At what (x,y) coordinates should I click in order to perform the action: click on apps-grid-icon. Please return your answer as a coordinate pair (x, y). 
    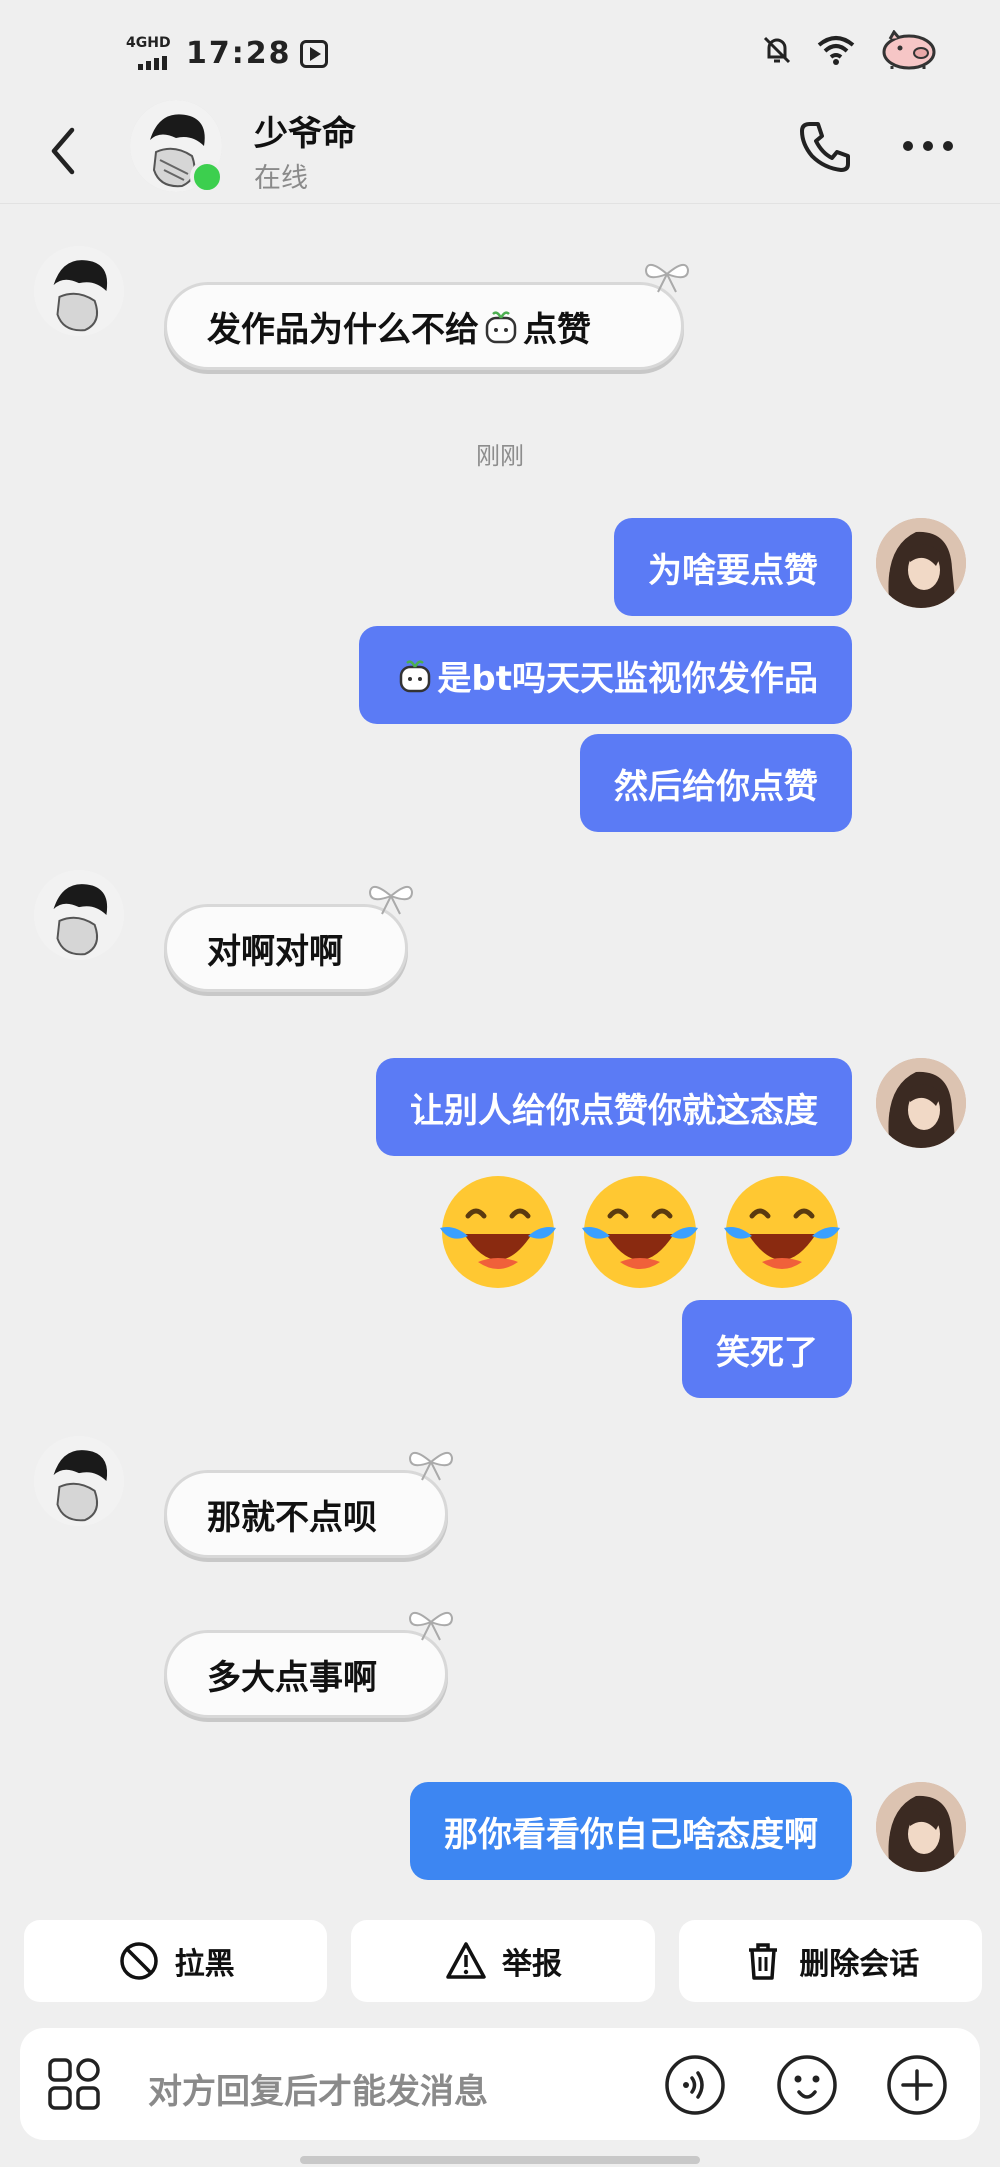
    Looking at the image, I should click on (74, 2084).